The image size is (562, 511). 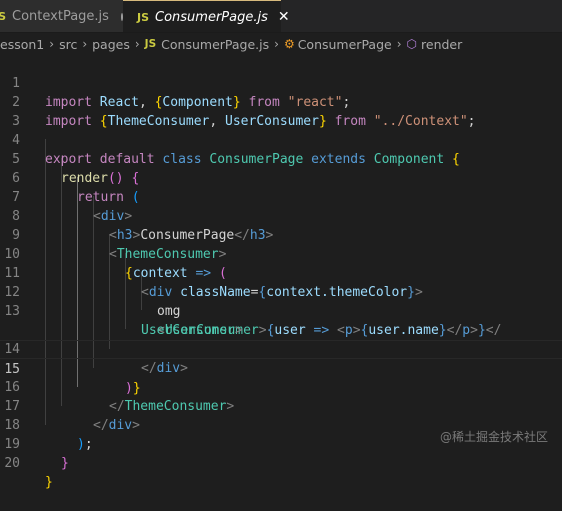 What do you see at coordinates (12, 463) in the screenshot?
I see `line-number: 20` at bounding box center [12, 463].